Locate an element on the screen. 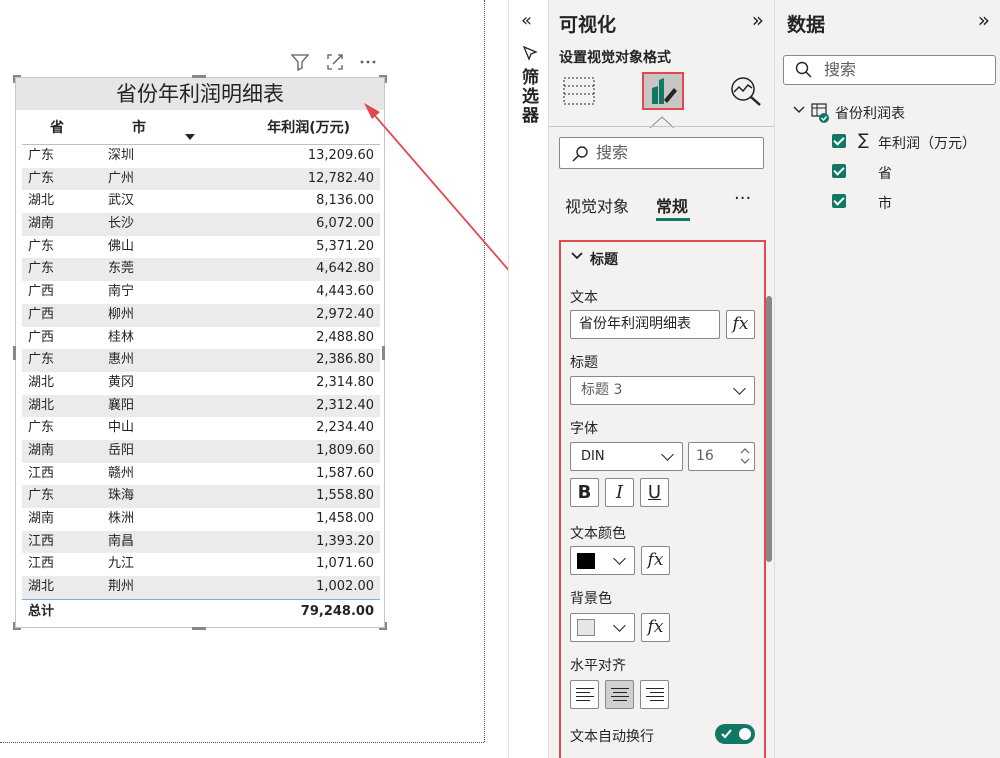 Image resolution: width=1000 pixels, height=758 pixels. text-wrap-toggle is located at coordinates (735, 734).